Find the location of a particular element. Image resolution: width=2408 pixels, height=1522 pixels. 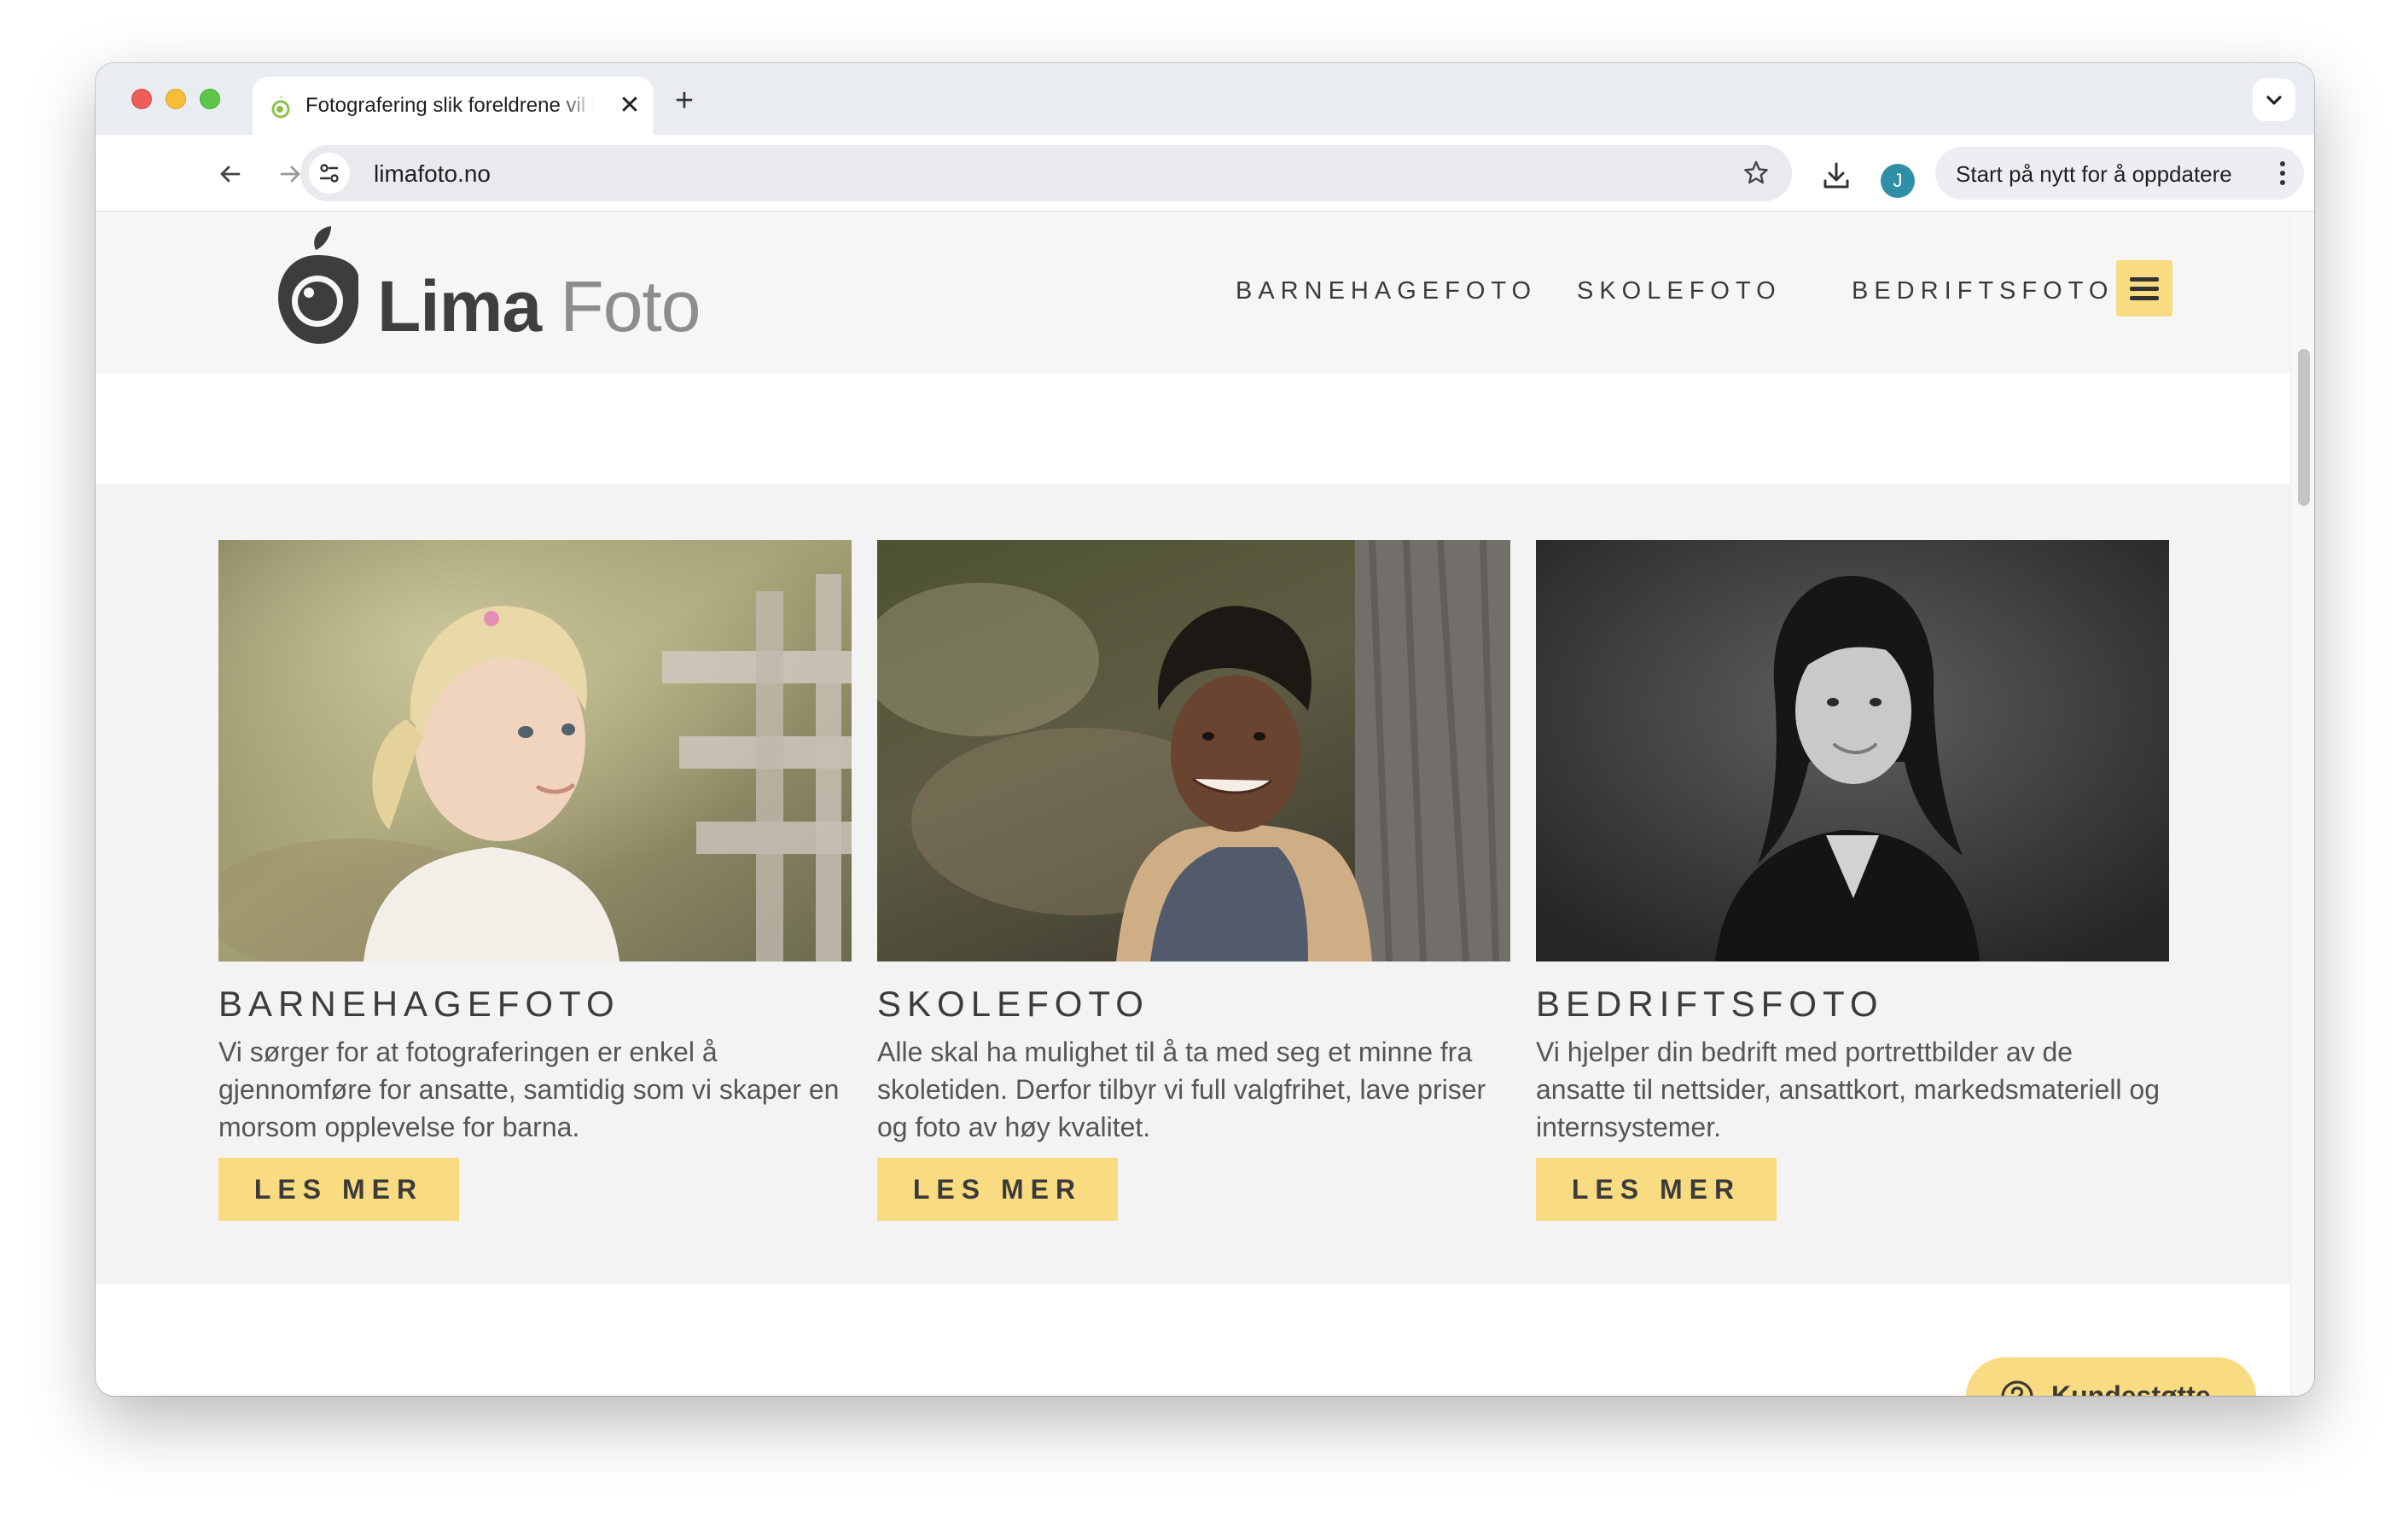

tune-icon is located at coordinates (329, 173).